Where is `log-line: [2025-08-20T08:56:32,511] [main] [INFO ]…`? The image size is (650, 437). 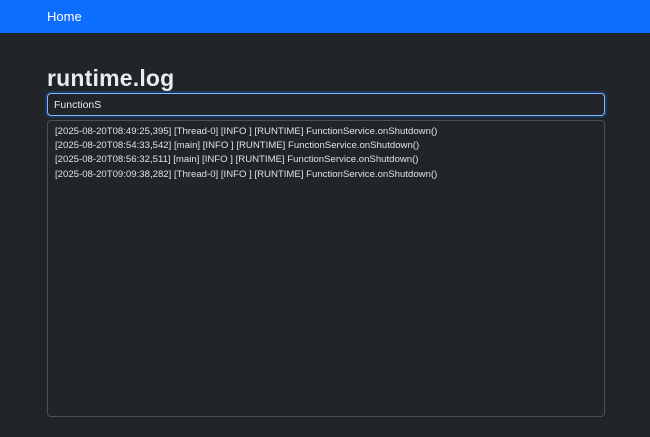 log-line: [2025-08-20T08:56:32,511] [main] [INFO ]… is located at coordinates (237, 160).